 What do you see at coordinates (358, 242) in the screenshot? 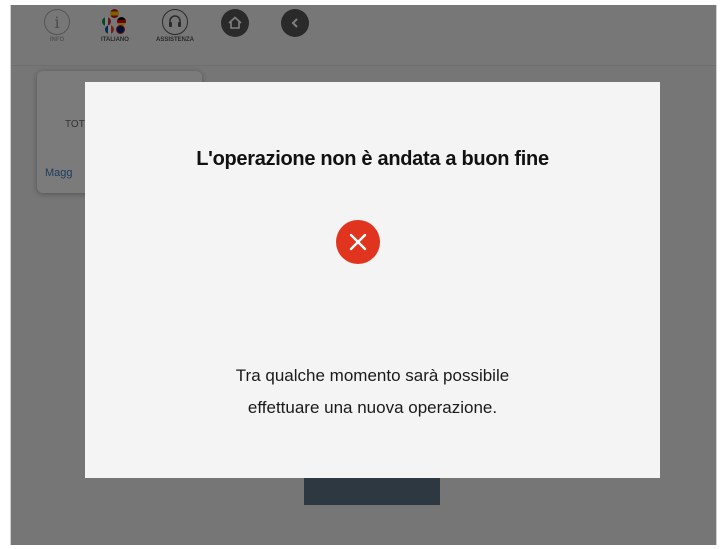
I see `error-x-icon` at bounding box center [358, 242].